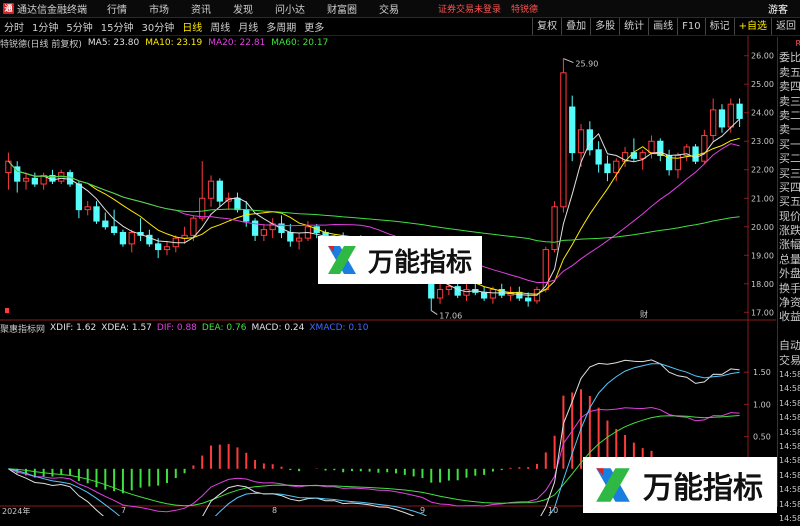 The width and height of the screenshot is (800, 526). I want to click on side-panel-label: 交易, so click(789, 361).